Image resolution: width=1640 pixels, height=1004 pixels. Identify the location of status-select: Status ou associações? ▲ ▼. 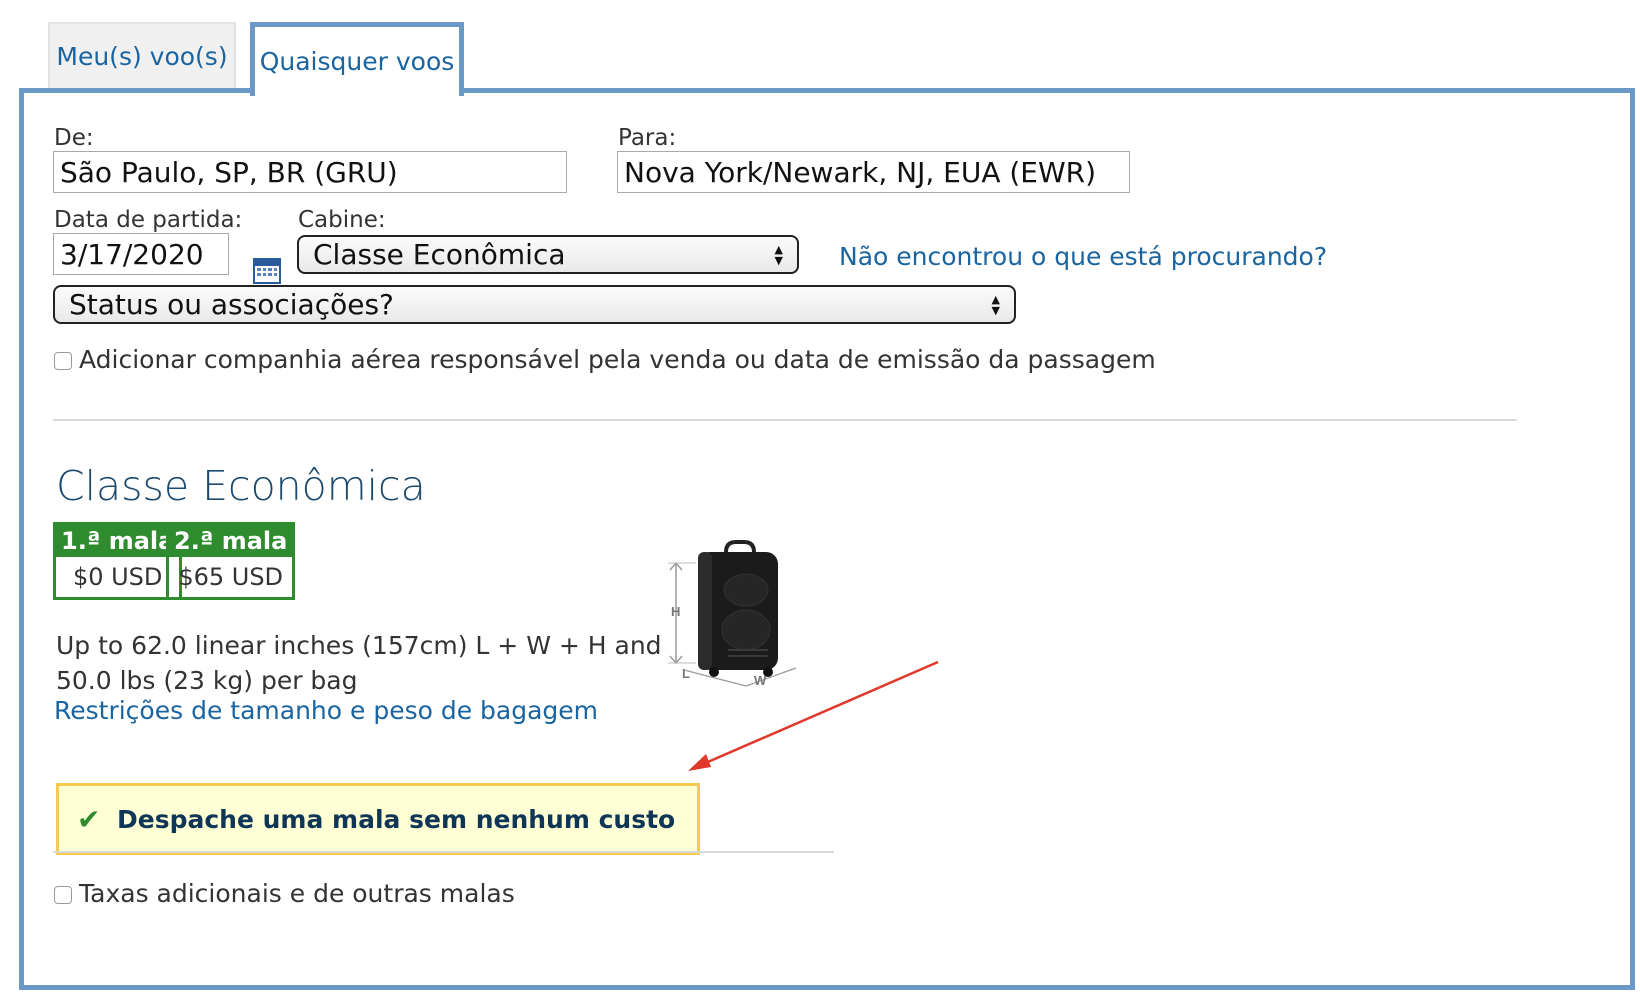
(534, 304).